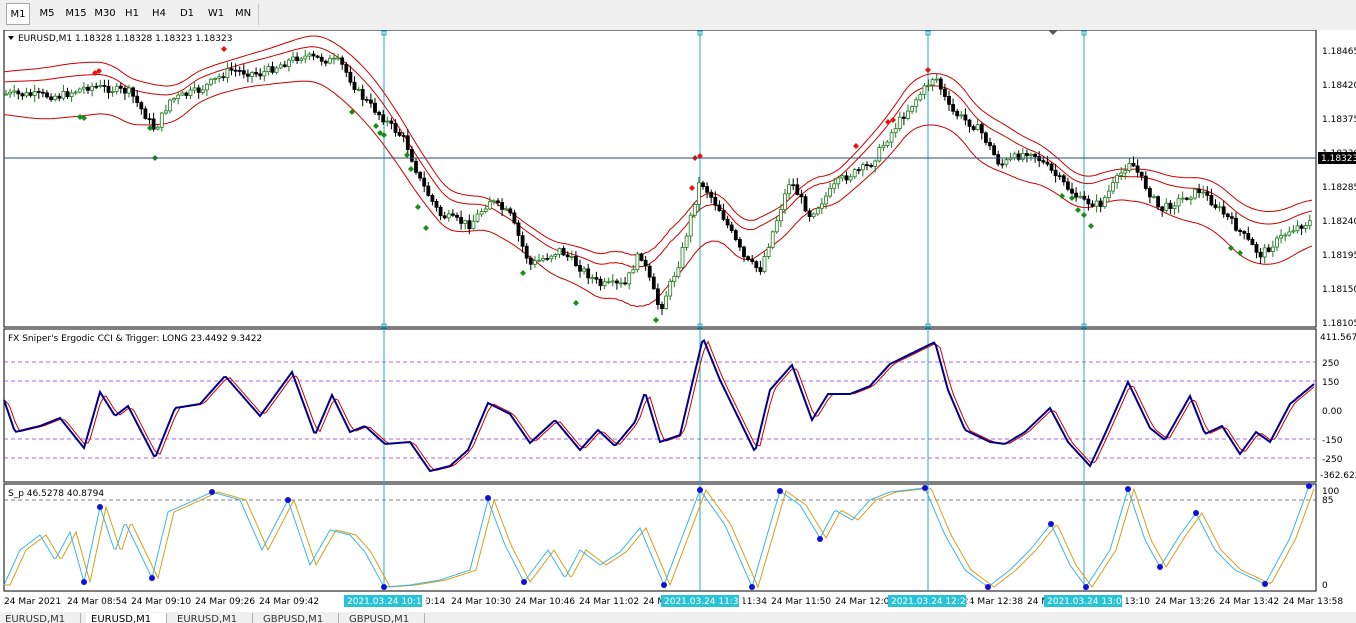 Image resolution: width=1356 pixels, height=623 pixels. Describe the element at coordinates (216, 14) in the screenshot. I see `tf-w1-button: W1` at that location.